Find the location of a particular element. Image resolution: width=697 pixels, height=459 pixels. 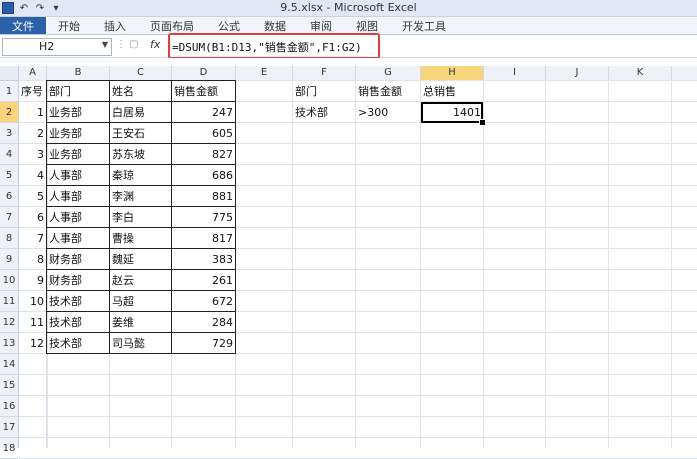

table-cell-id: 6 is located at coordinates (33, 217).